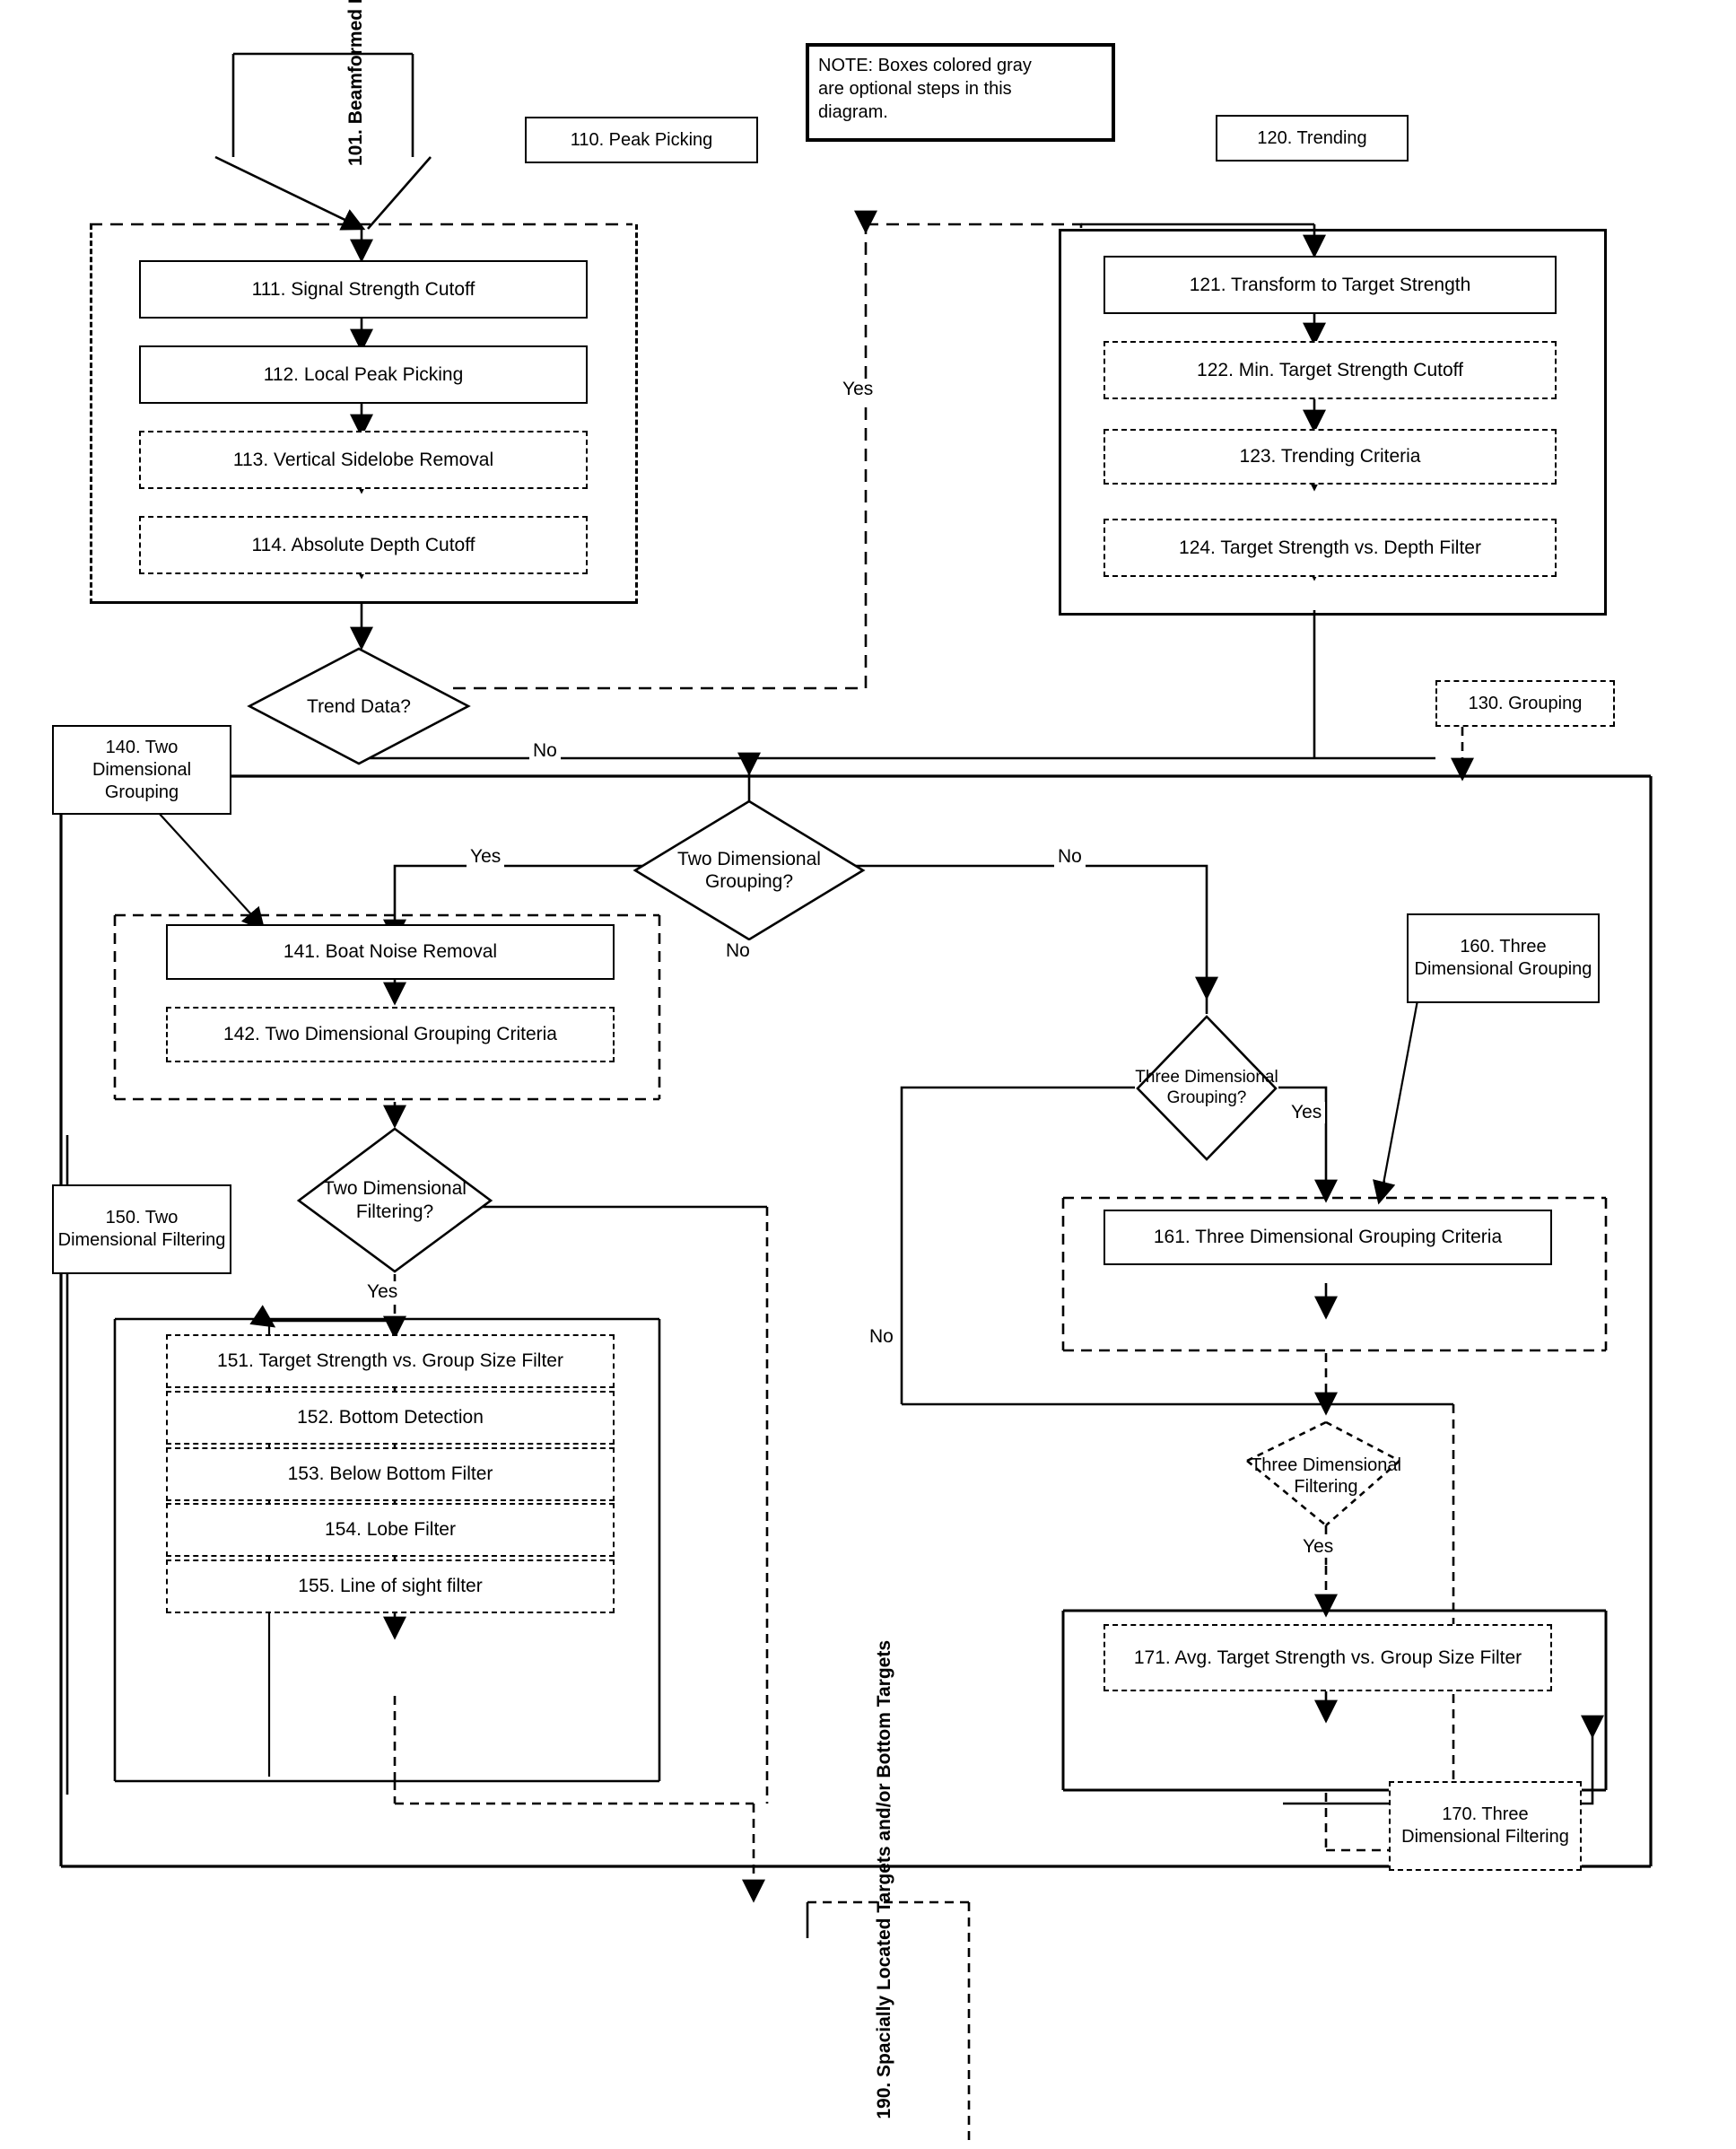 The width and height of the screenshot is (1736, 2149). I want to click on decision-two-d-grouping: Two Dimensional Grouping?, so click(749, 870).